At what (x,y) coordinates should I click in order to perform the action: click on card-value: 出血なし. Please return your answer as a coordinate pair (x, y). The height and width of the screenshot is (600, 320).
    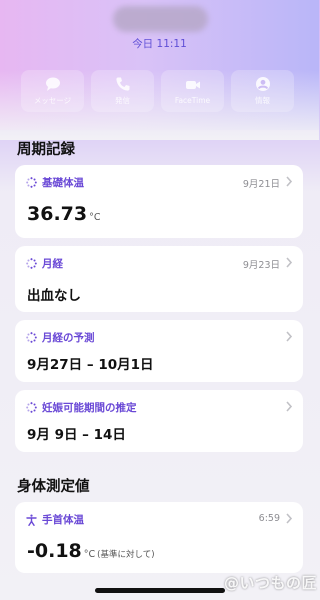
    Looking at the image, I should click on (54, 296).